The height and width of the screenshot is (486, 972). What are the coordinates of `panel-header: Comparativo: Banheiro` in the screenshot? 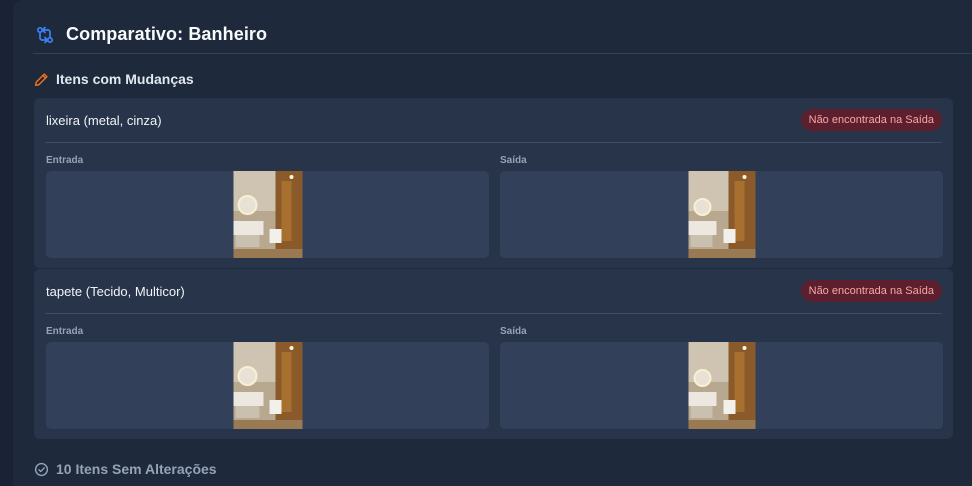 It's located at (502, 38).